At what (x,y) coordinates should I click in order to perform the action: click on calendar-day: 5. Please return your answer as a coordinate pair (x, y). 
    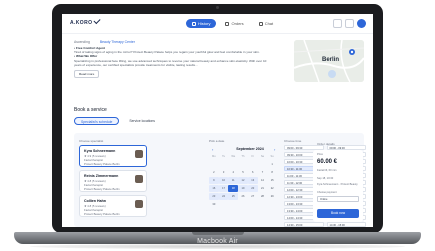
    Looking at the image, I should click on (243, 172).